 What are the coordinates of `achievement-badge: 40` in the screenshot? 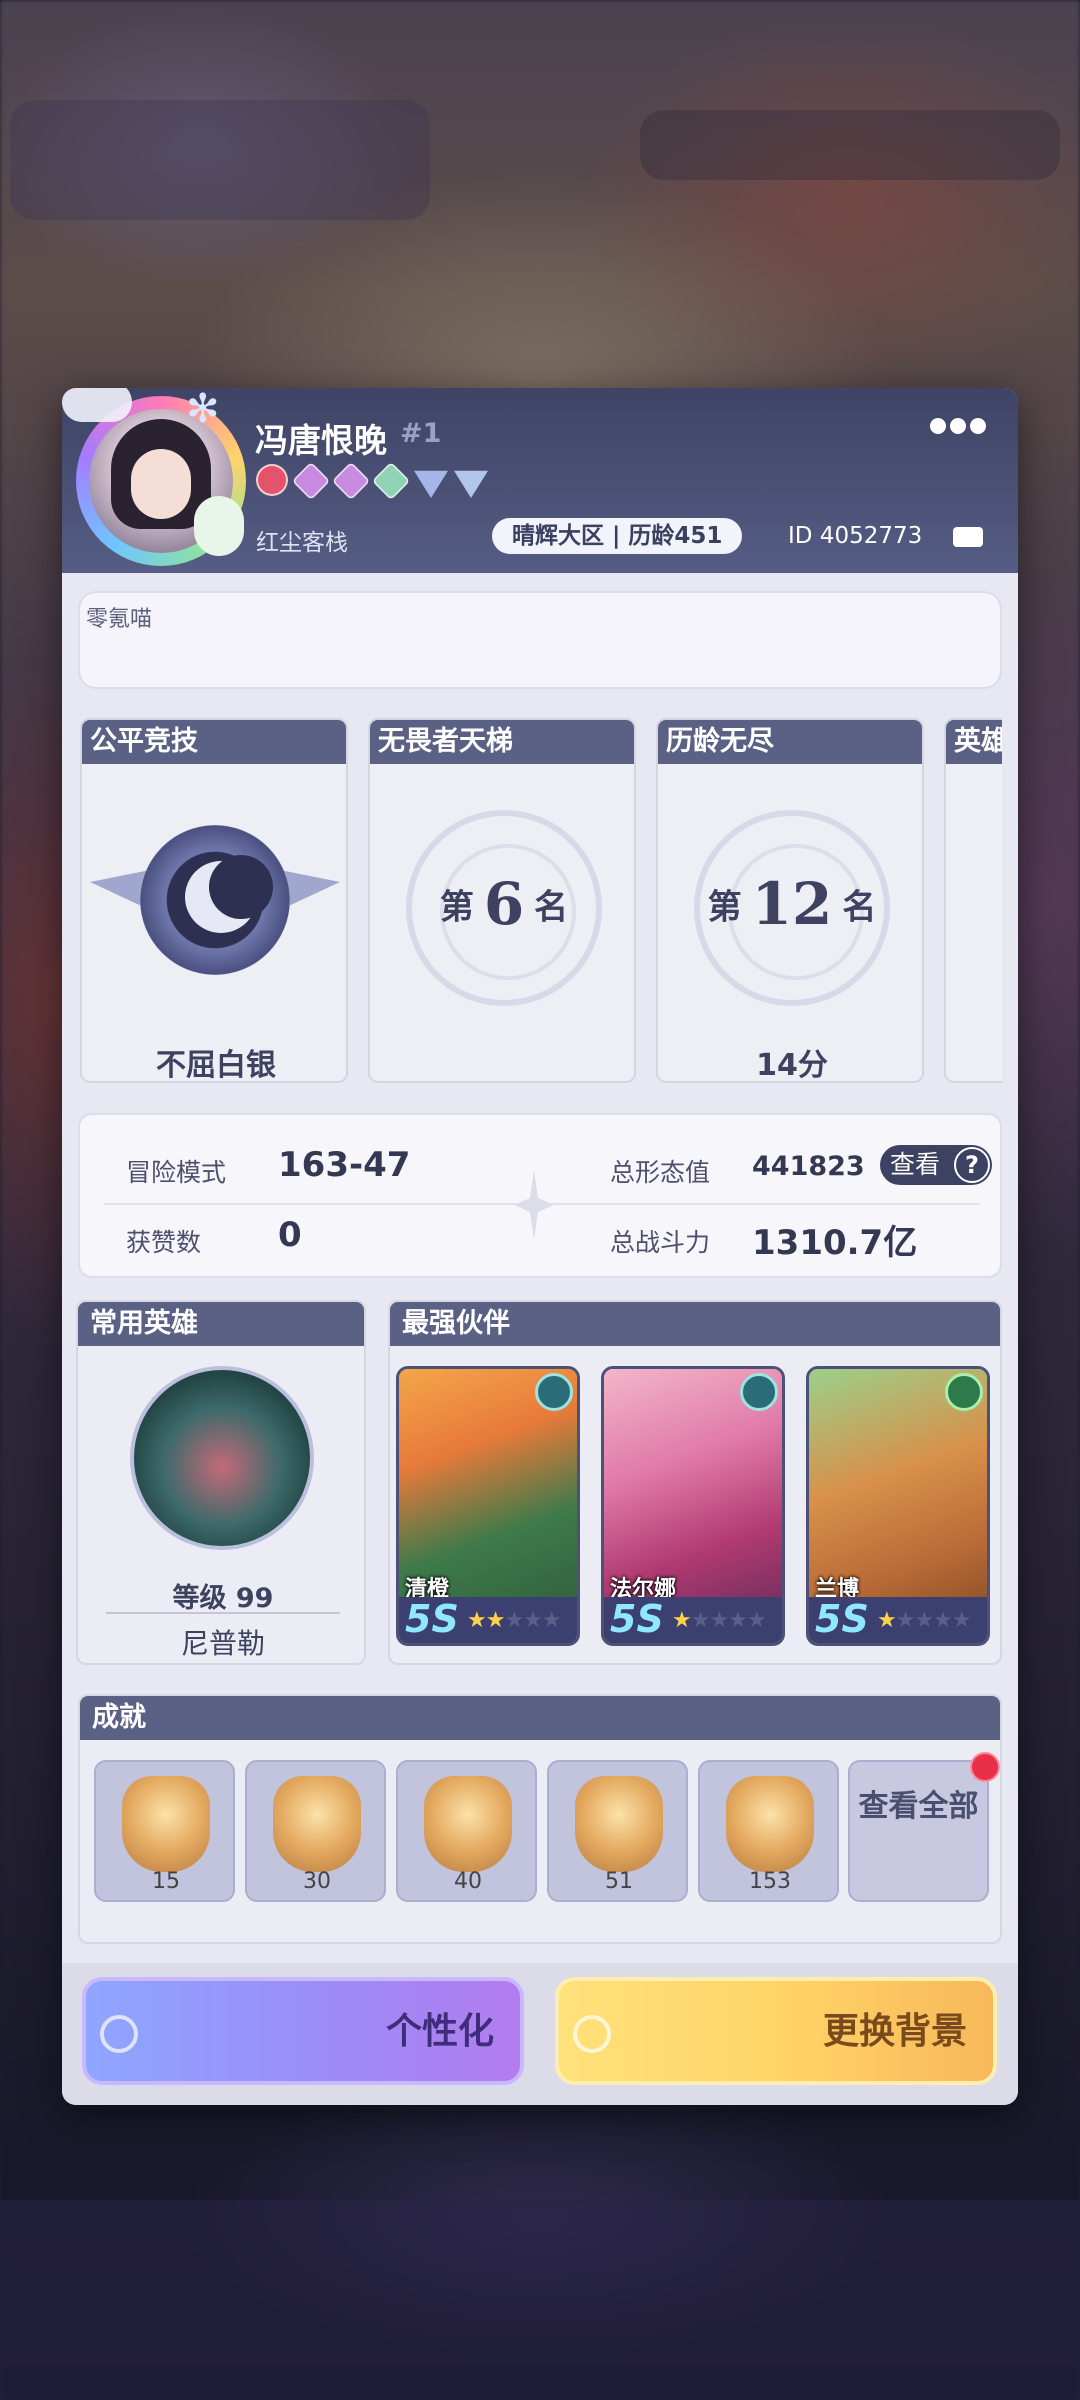 It's located at (466, 1831).